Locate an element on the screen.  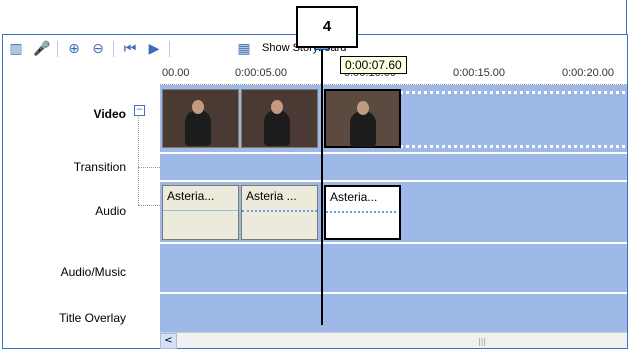
ruler-tick: 0:00:20.00 is located at coordinates (588, 73).